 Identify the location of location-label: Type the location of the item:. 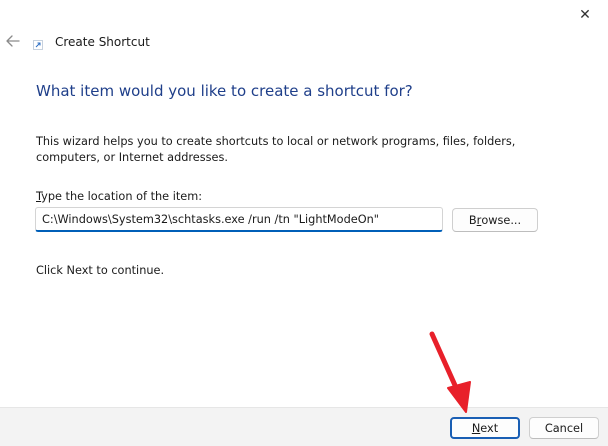
(119, 196).